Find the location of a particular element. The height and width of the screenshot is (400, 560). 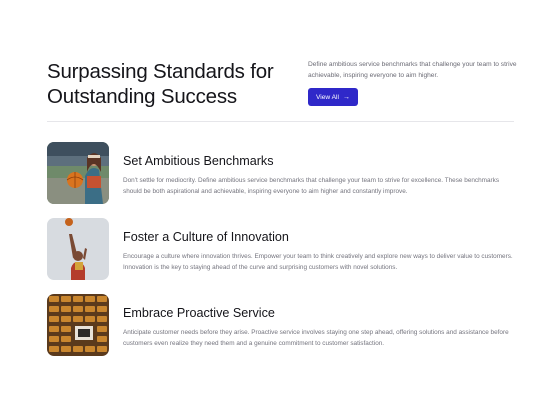

view-all-button: View All → is located at coordinates (333, 97).